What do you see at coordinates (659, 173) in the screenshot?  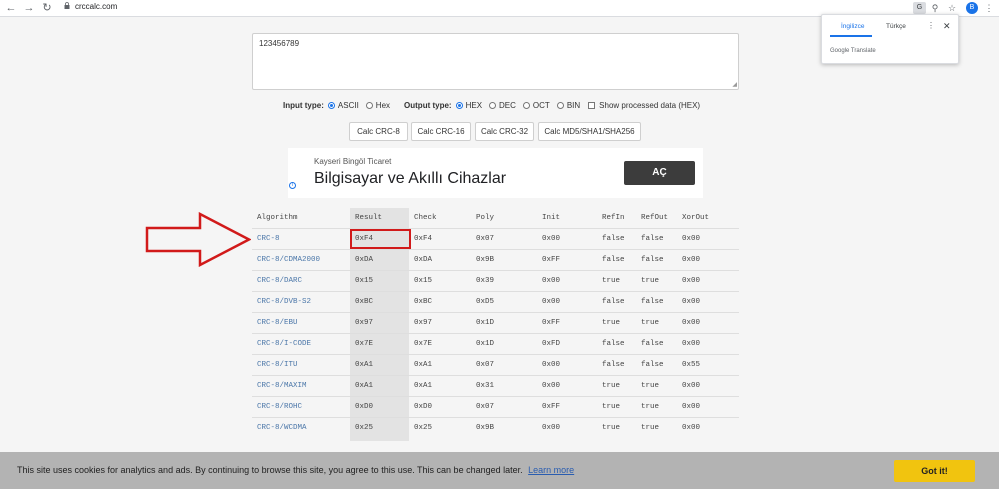 I see `ad-open-button: AÇ` at bounding box center [659, 173].